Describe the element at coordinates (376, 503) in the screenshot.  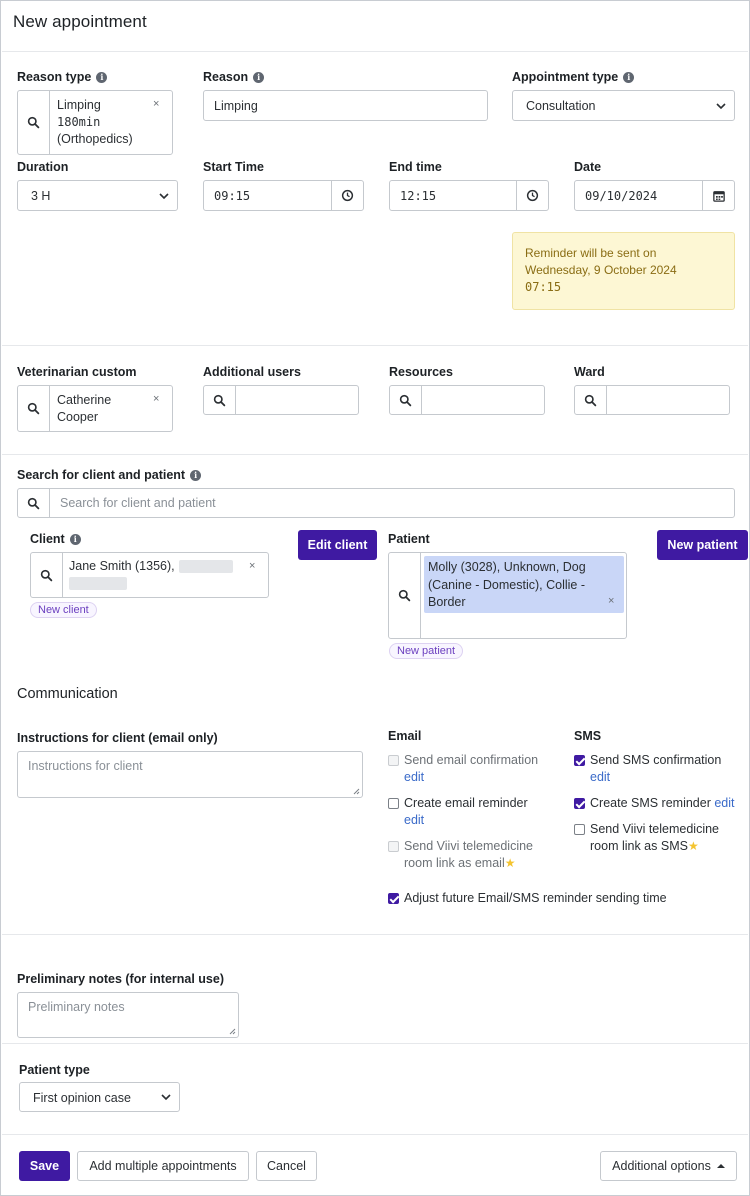
I see `search-client-patient-input: Search for client and patient` at that location.